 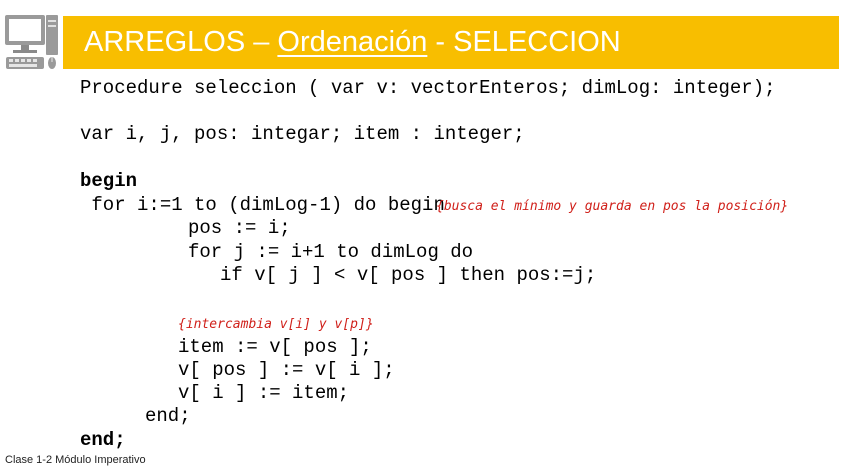 What do you see at coordinates (275, 347) in the screenshot?
I see `code-line-item-assign: item := v[ pos ];` at bounding box center [275, 347].